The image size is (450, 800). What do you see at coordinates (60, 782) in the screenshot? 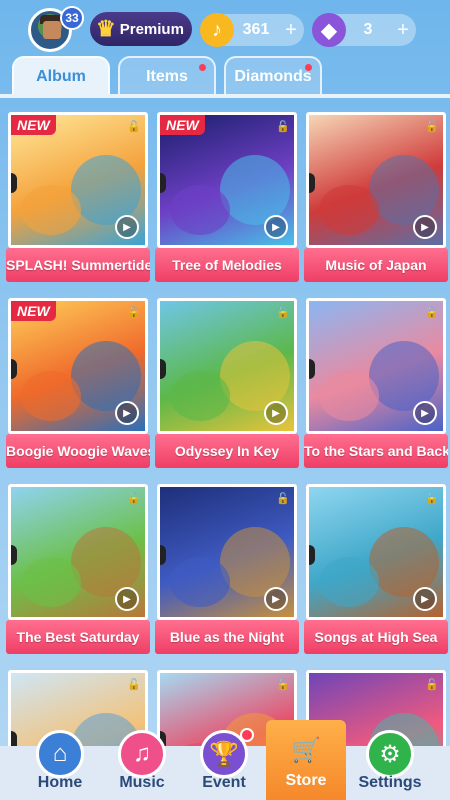
I see `nav-label: Home` at bounding box center [60, 782].